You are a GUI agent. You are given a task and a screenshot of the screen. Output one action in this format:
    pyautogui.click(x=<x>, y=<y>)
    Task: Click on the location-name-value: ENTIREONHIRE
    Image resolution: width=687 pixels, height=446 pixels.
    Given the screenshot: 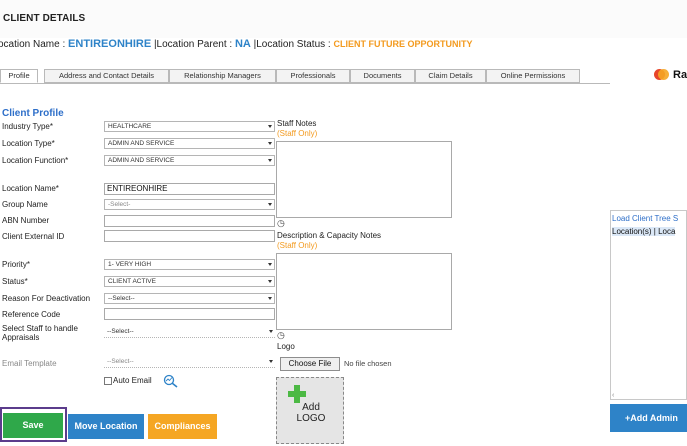 What is the action you would take?
    pyautogui.click(x=110, y=44)
    